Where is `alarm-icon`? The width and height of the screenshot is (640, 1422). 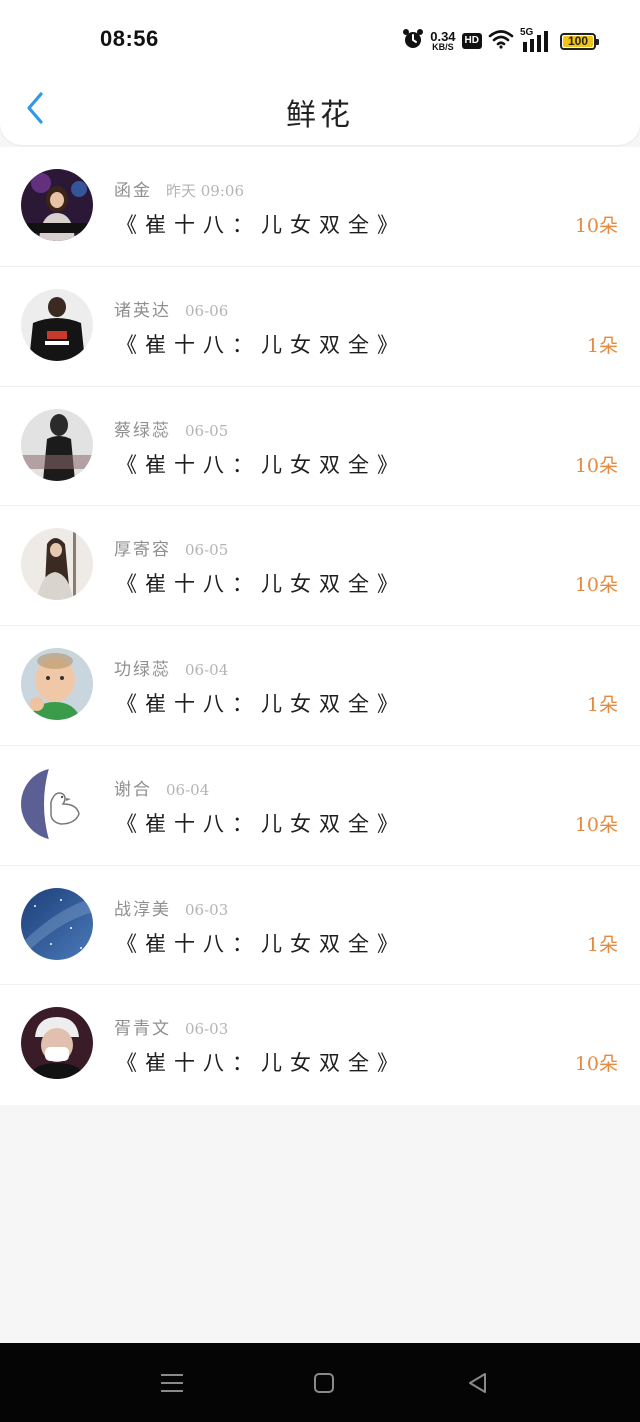
alarm-icon is located at coordinates (413, 41).